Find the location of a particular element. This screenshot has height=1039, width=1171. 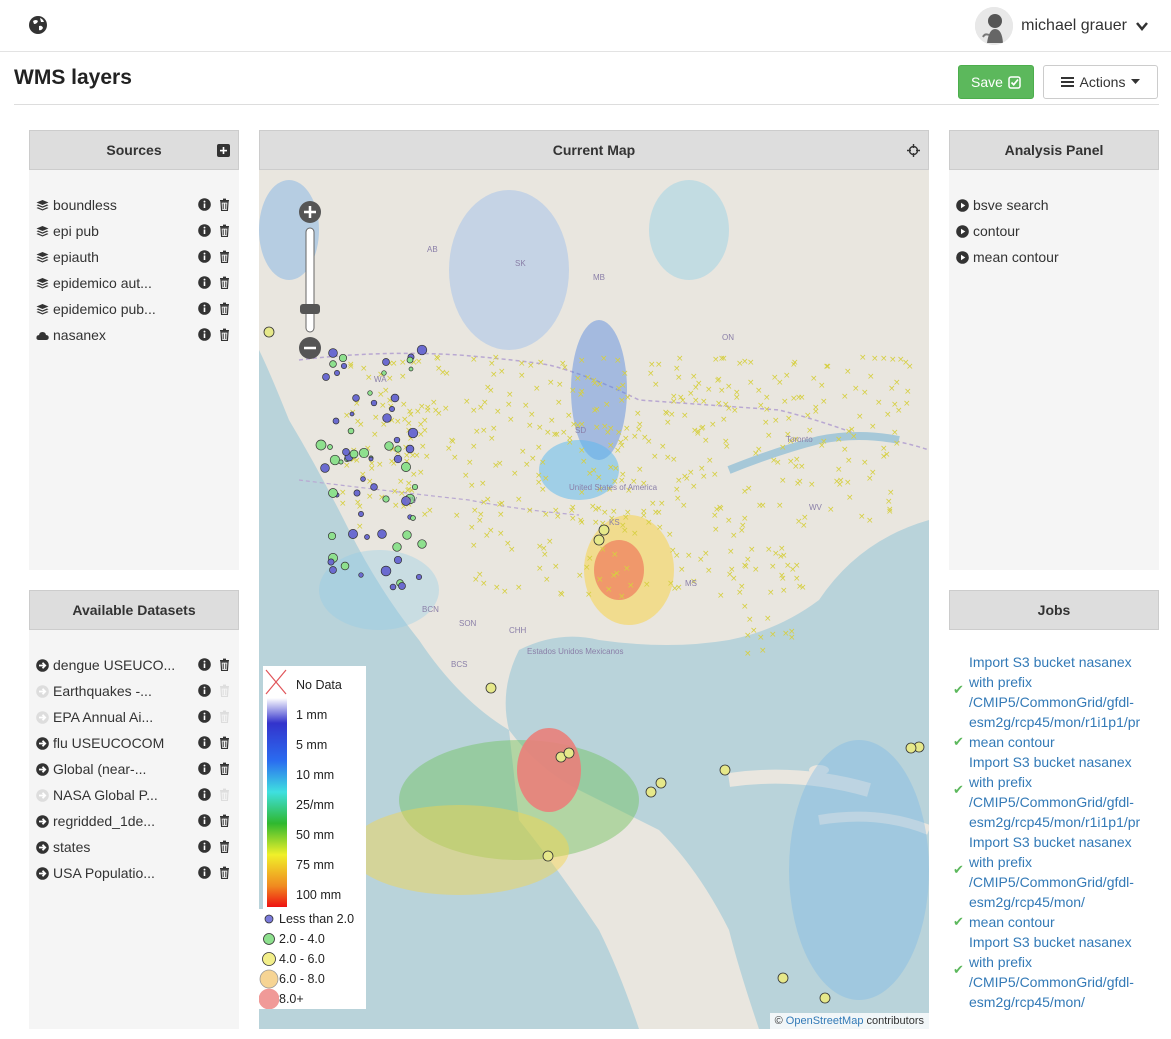

osm-link: OpenStreetMap is located at coordinates (825, 1021).